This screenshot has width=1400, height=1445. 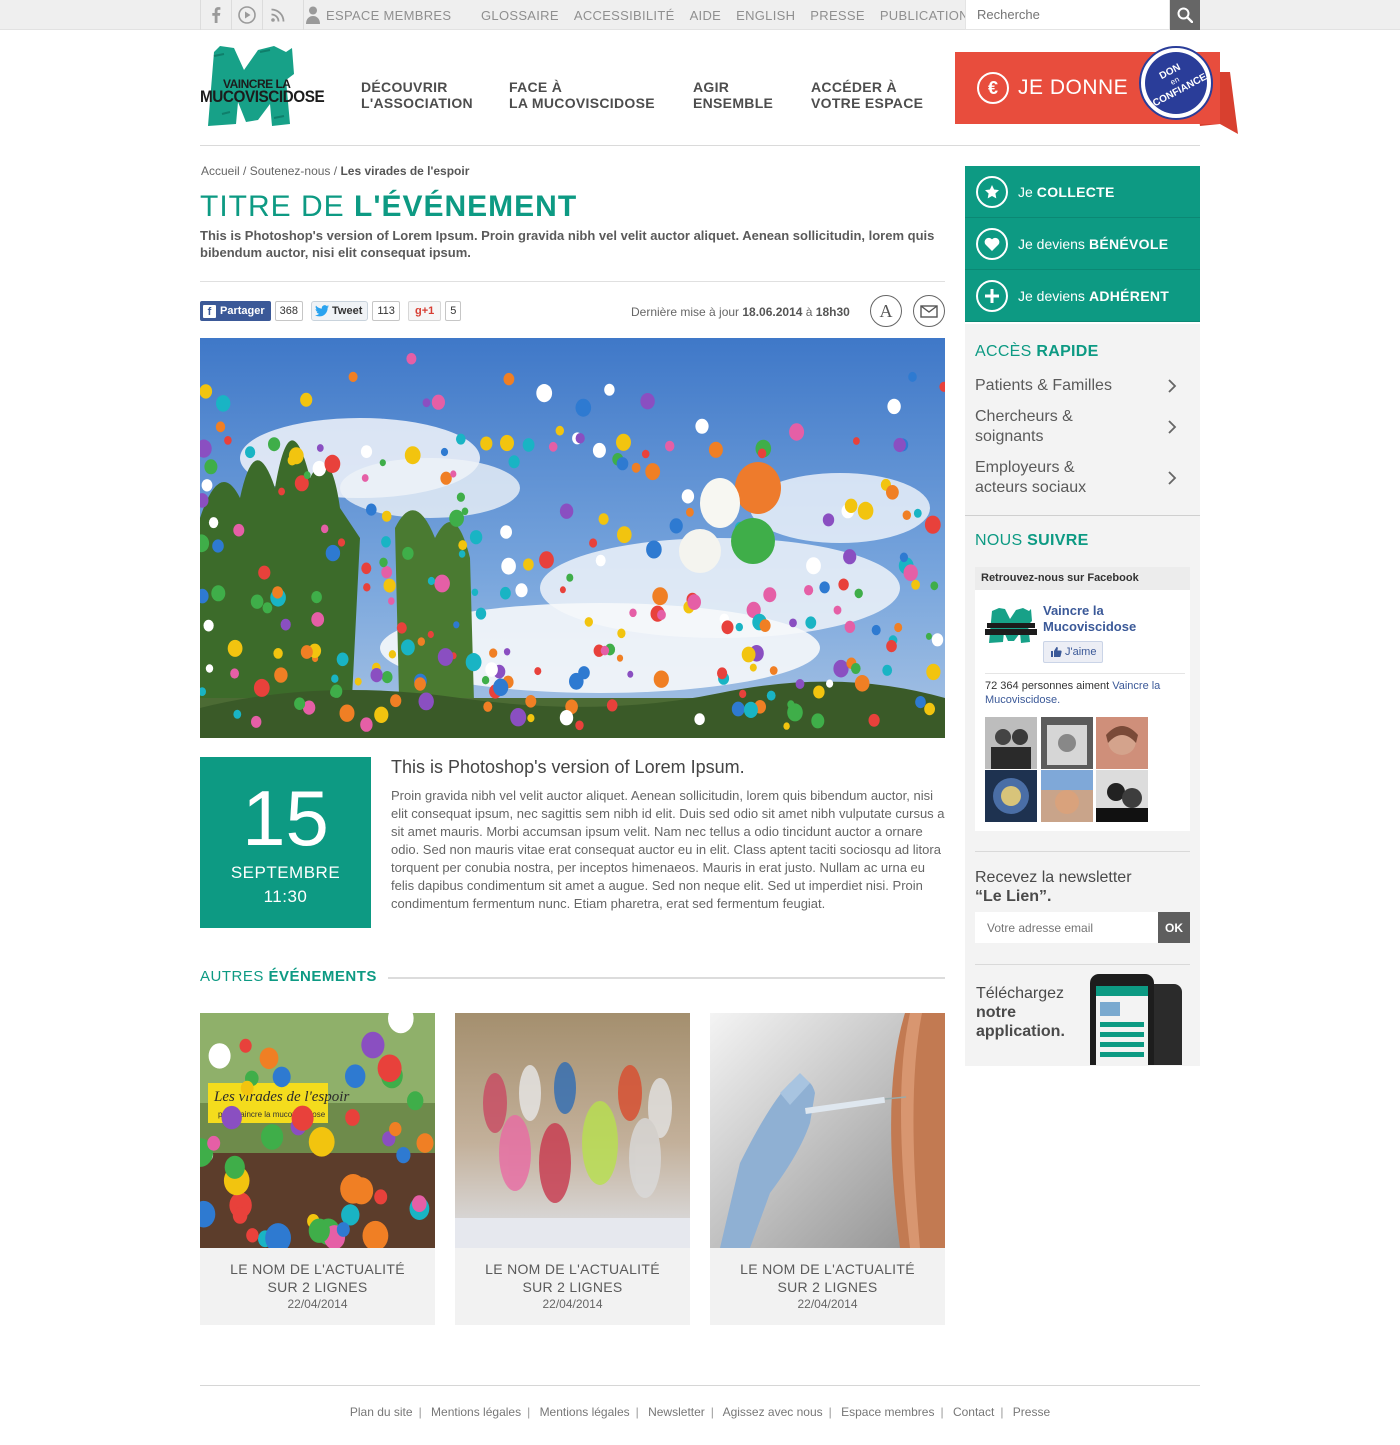 I want to click on seal-text: DON en CONFIANCE, so click(x=1180, y=85).